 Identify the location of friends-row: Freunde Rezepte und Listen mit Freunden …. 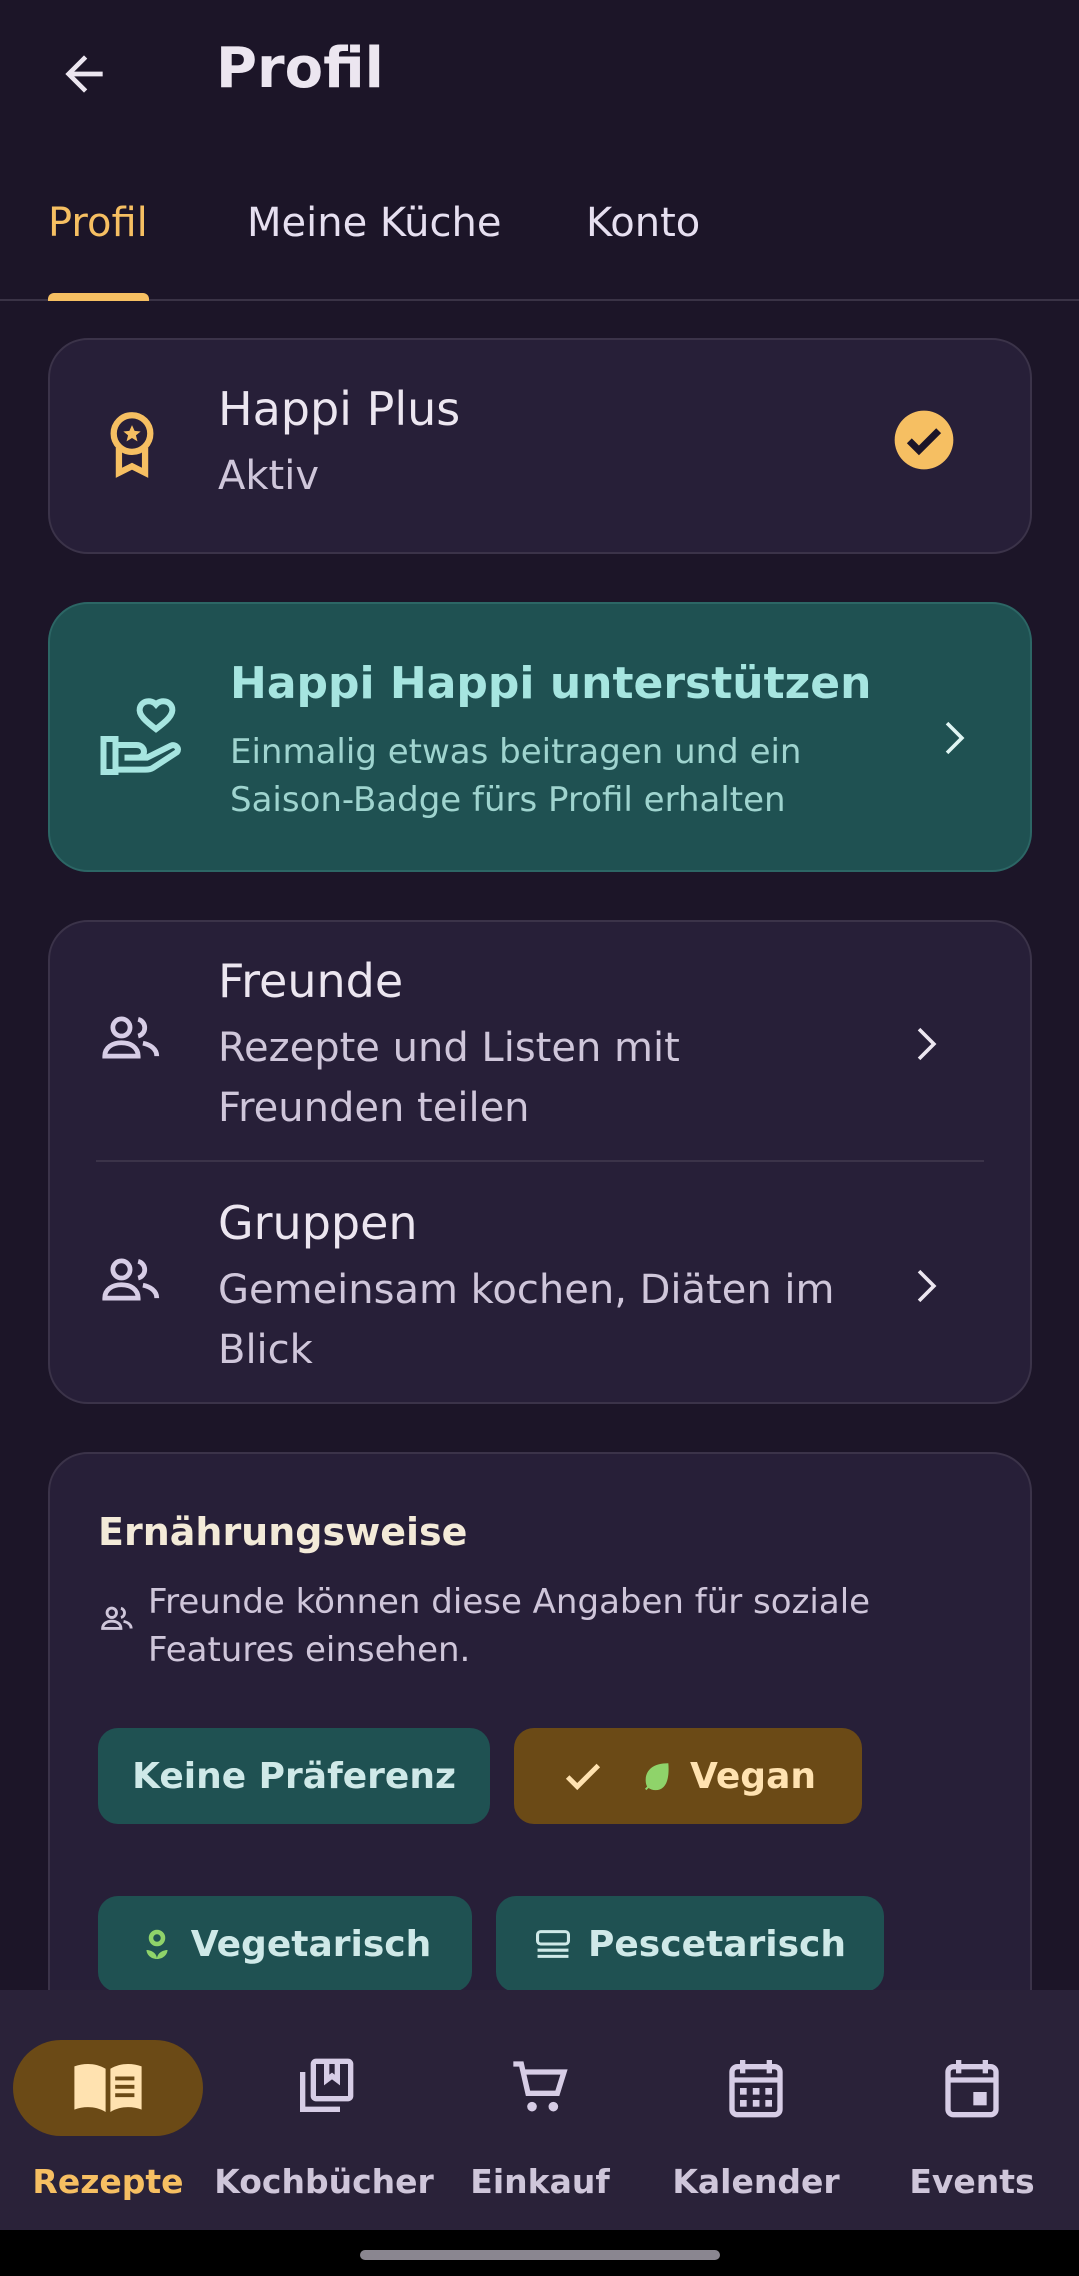
(540, 1042).